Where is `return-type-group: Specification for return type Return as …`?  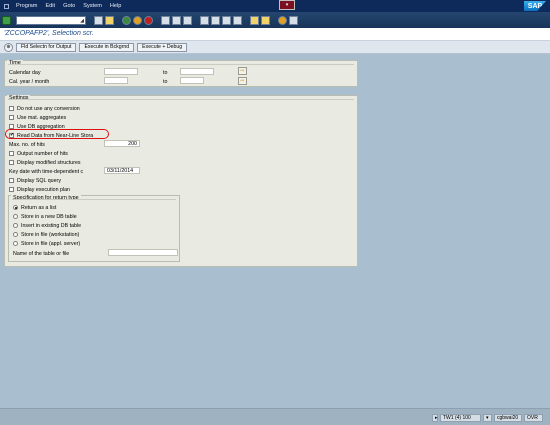 return-type-group: Specification for return type Return as … is located at coordinates (94, 228).